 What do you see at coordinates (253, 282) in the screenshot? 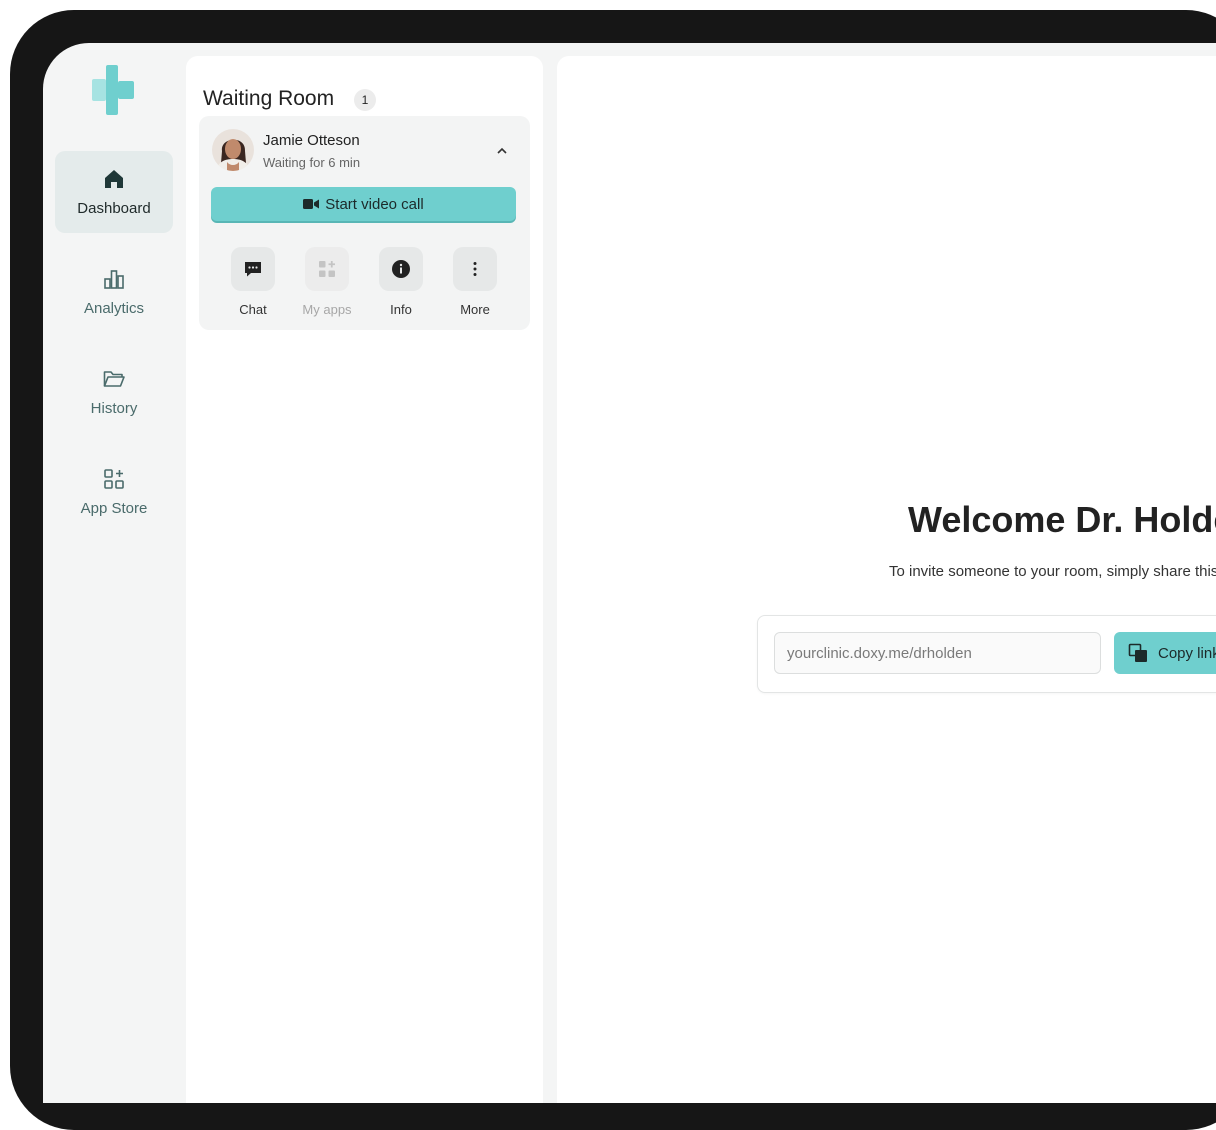
I see `chat-action: Chat` at bounding box center [253, 282].